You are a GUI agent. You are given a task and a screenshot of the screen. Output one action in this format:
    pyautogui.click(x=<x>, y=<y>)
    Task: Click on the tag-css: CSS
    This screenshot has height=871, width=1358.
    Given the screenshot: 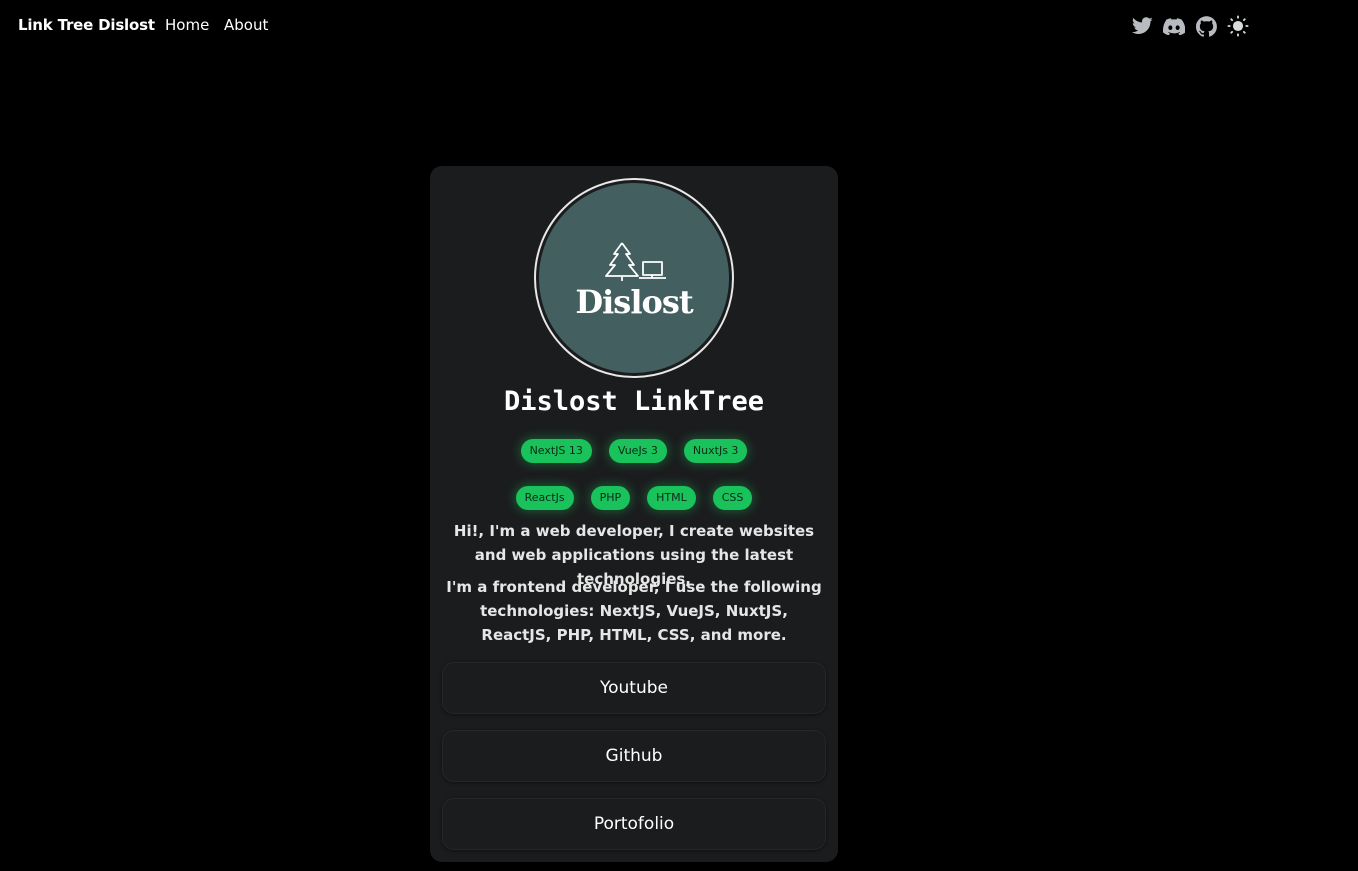 What is the action you would take?
    pyautogui.click(x=732, y=498)
    